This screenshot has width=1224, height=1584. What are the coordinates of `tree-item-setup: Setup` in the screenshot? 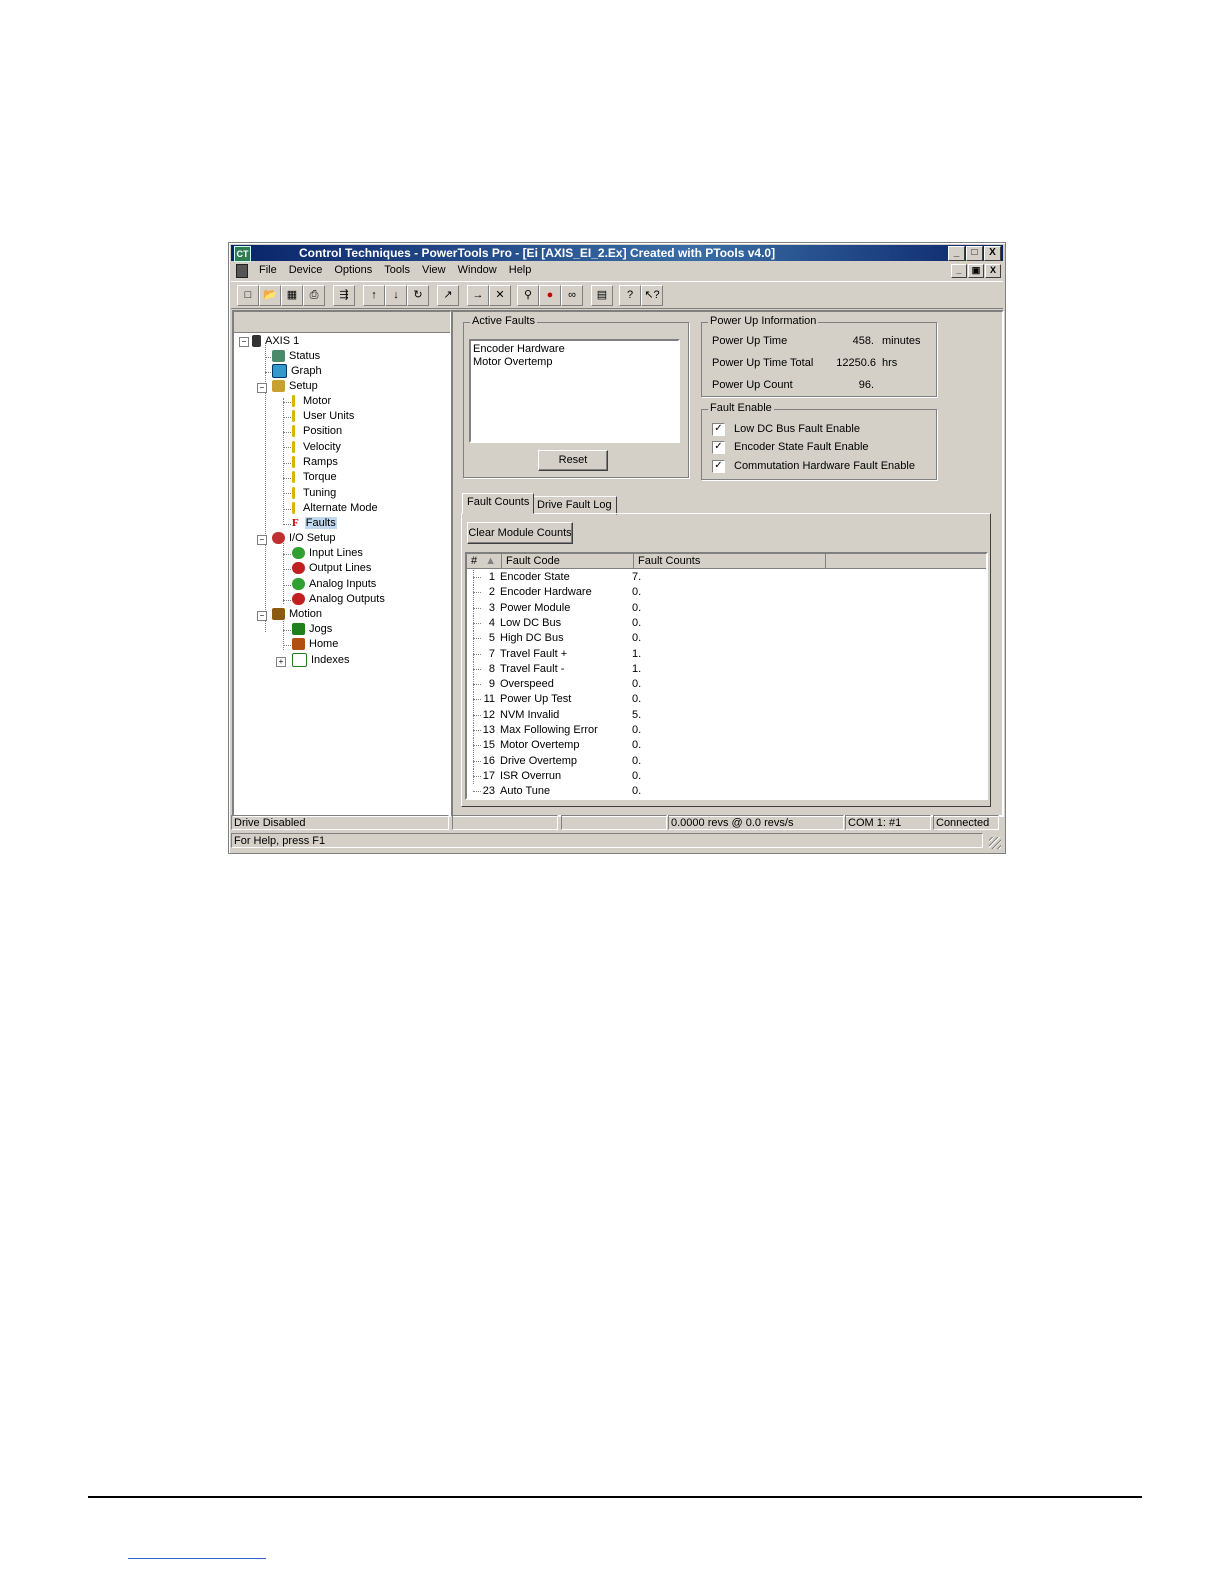 It's located at (295, 386).